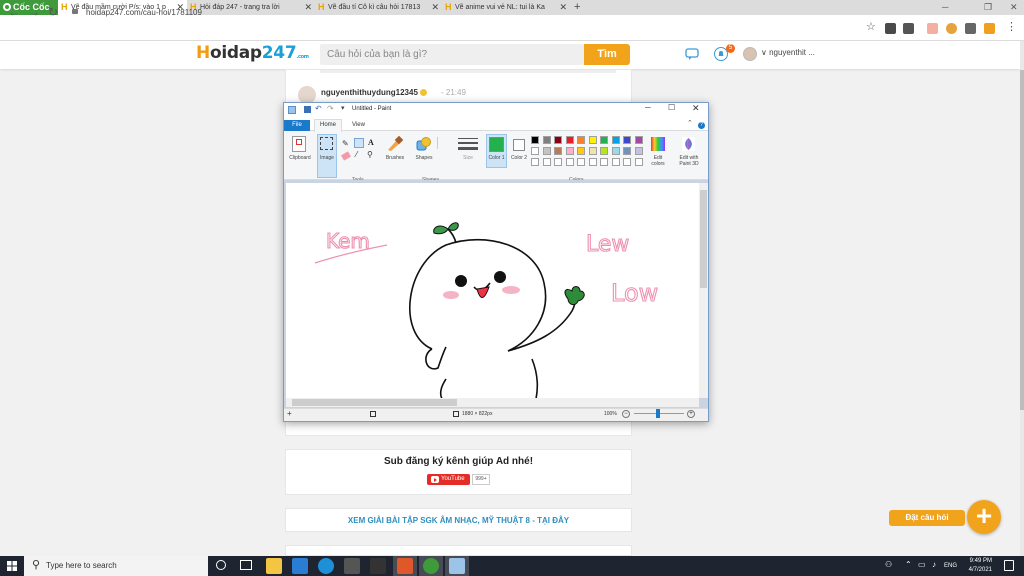 This screenshot has width=1024, height=576. What do you see at coordinates (370, 154) in the screenshot?
I see `magnifier-icon: ⚲` at bounding box center [370, 154].